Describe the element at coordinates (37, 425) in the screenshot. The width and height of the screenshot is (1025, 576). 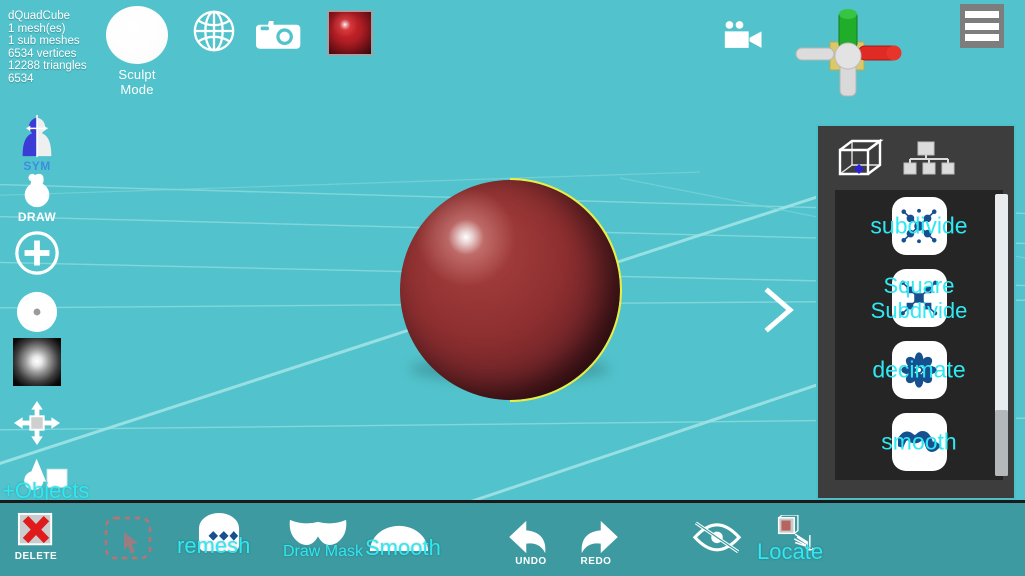
I see `sidebar-item-transform` at that location.